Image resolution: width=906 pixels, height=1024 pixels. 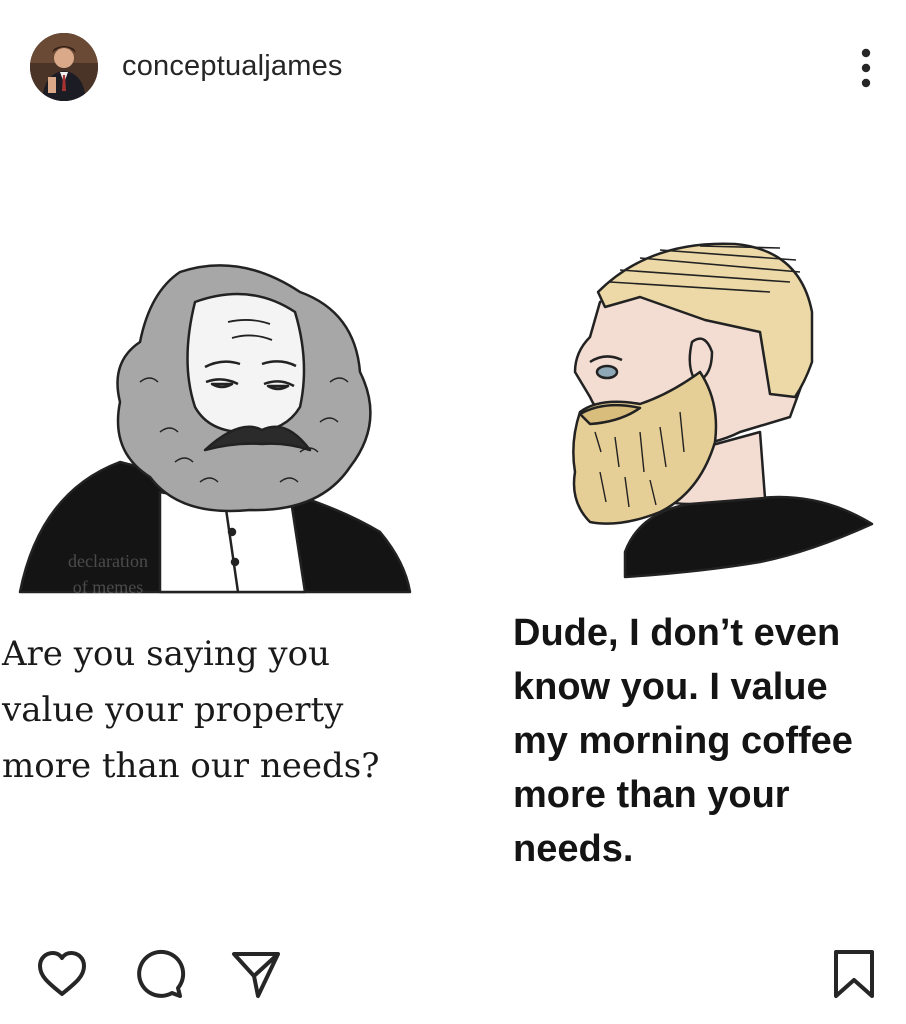 What do you see at coordinates (256, 974) in the screenshot?
I see `send-icon` at bounding box center [256, 974].